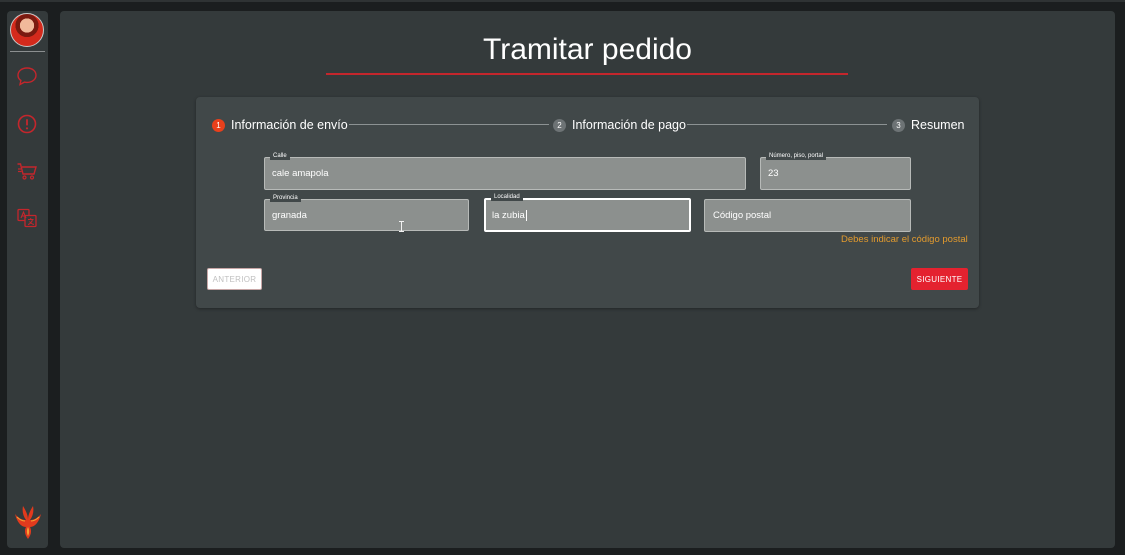 Image resolution: width=1125 pixels, height=555 pixels. Describe the element at coordinates (587, 74) in the screenshot. I see `title-underline` at that location.